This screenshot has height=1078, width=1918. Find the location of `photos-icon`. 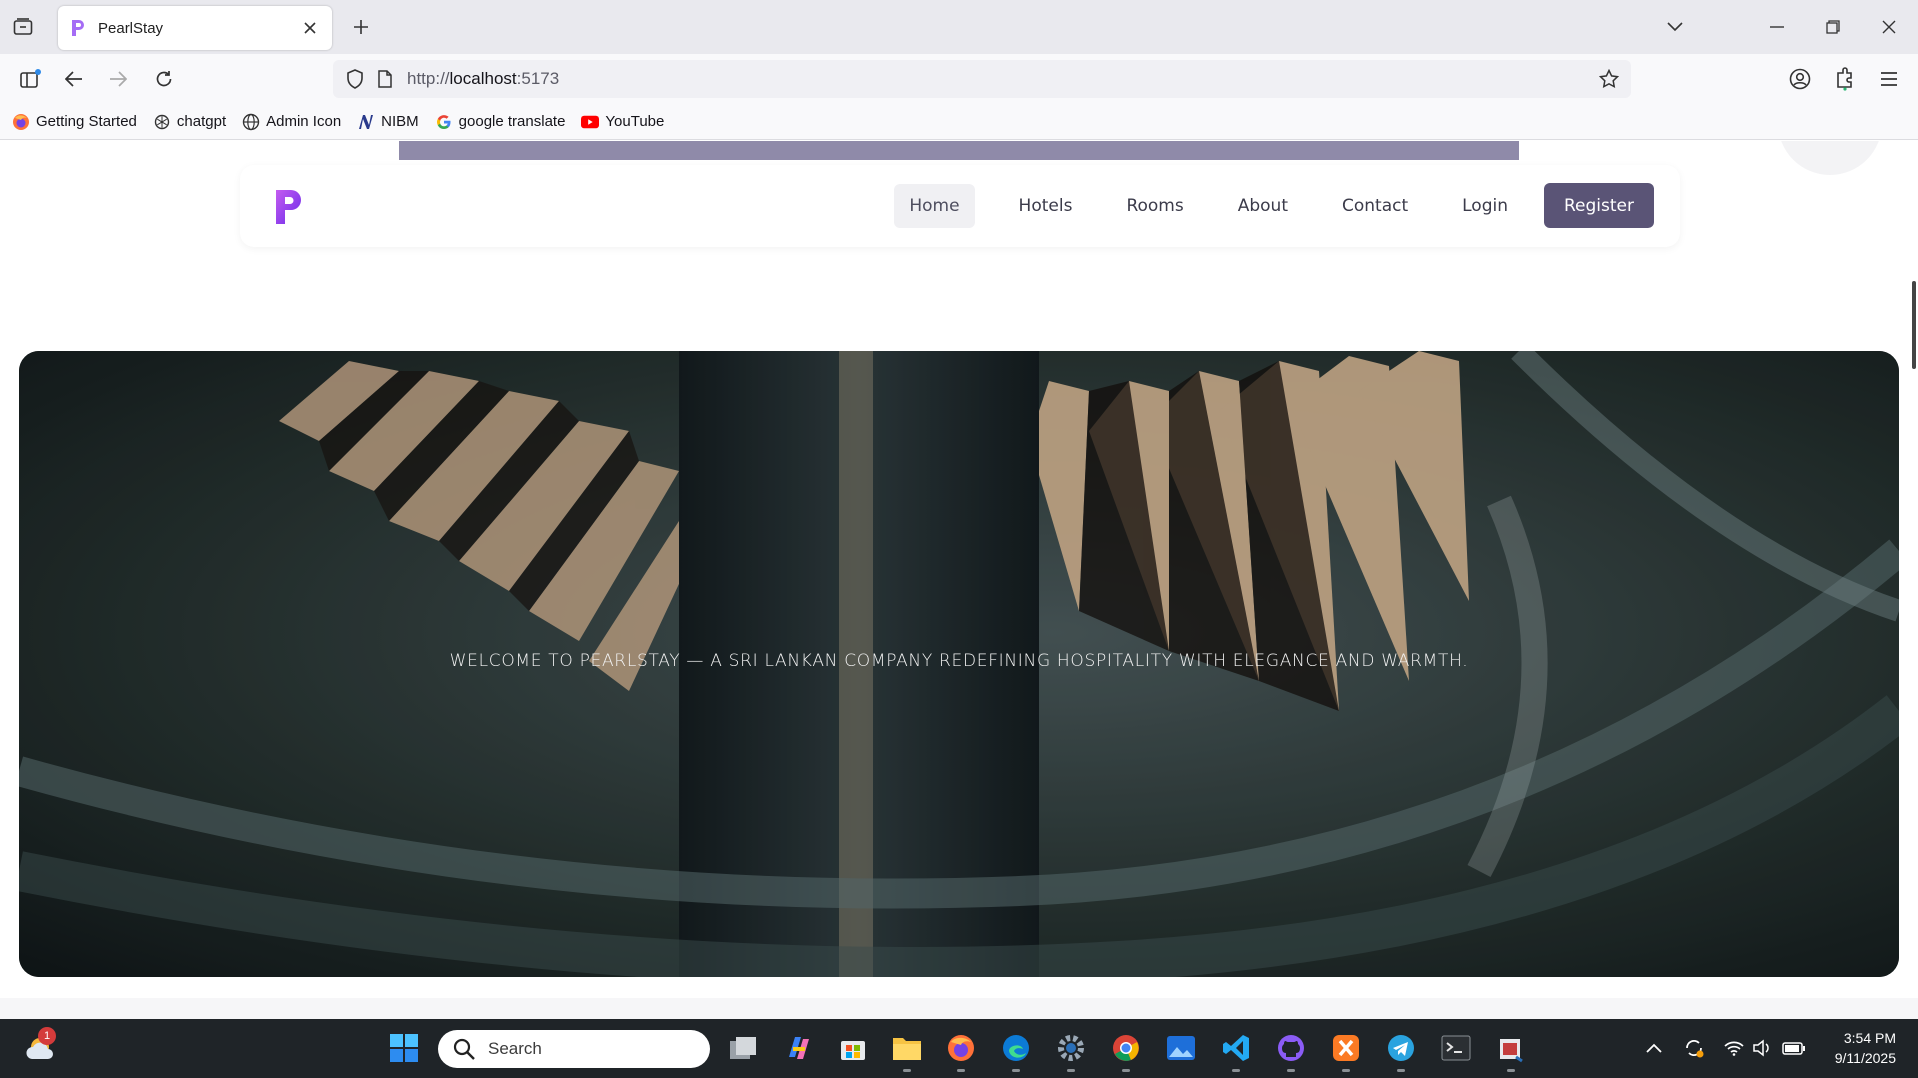

photos-icon is located at coordinates (1181, 1048).